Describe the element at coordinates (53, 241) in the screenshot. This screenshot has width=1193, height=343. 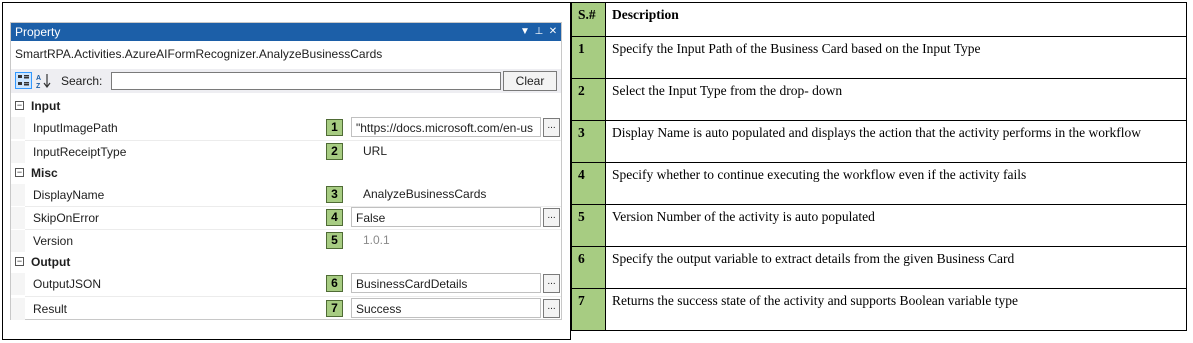
I see `property-name: Version` at that location.